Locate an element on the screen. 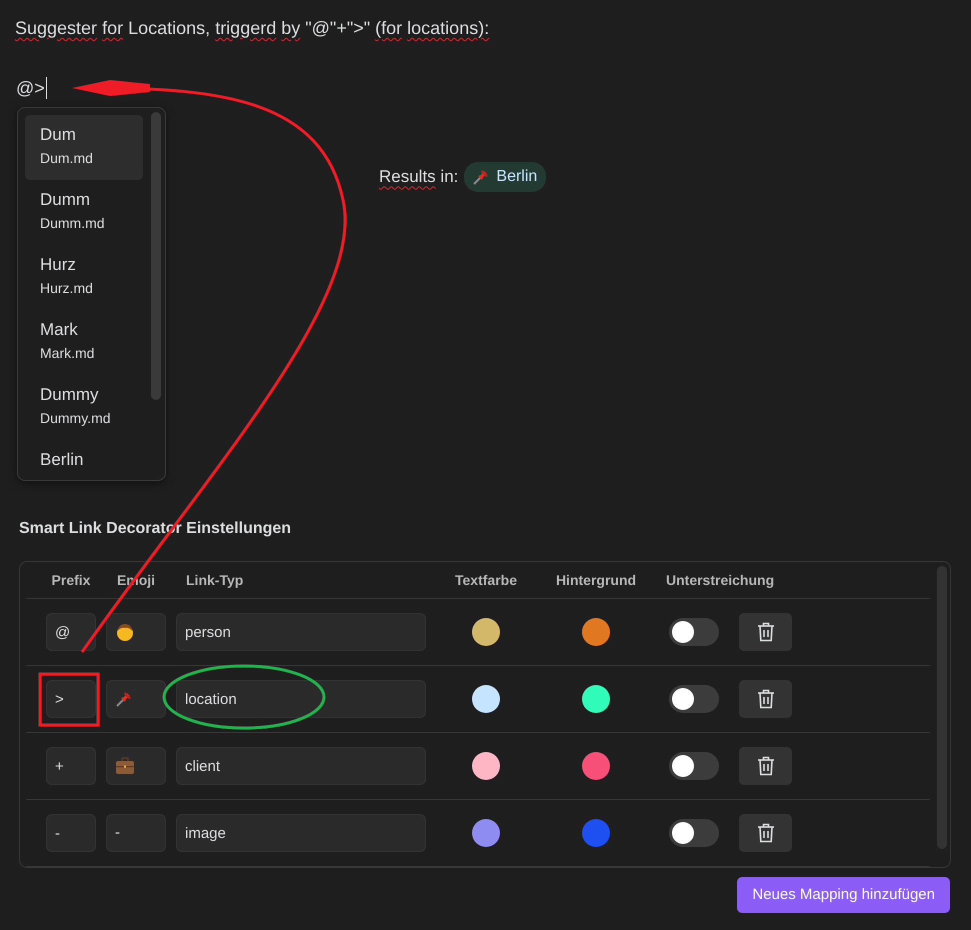 This screenshot has width=971, height=930. suggestion-item: Dumm Dumm.md is located at coordinates (84, 212).